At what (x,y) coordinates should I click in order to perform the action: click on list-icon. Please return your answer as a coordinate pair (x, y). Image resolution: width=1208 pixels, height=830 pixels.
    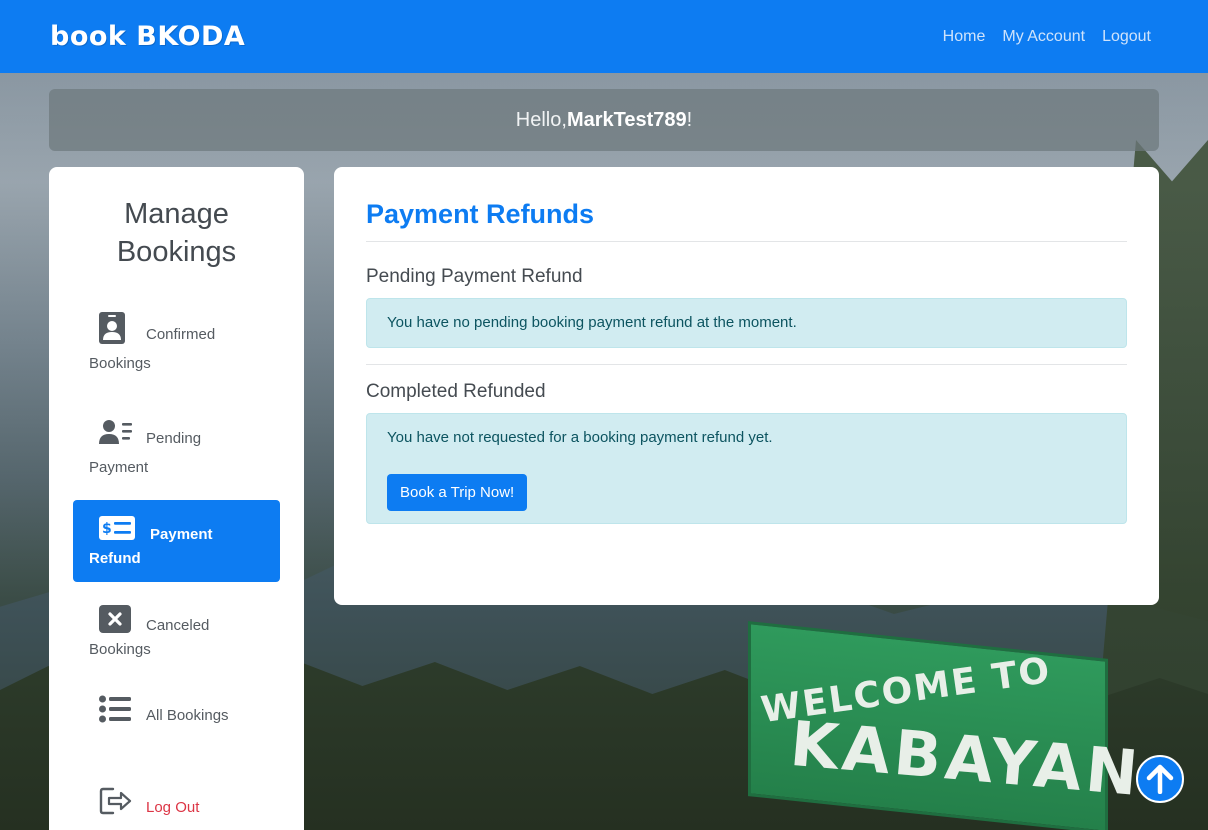
    Looking at the image, I should click on (115, 711).